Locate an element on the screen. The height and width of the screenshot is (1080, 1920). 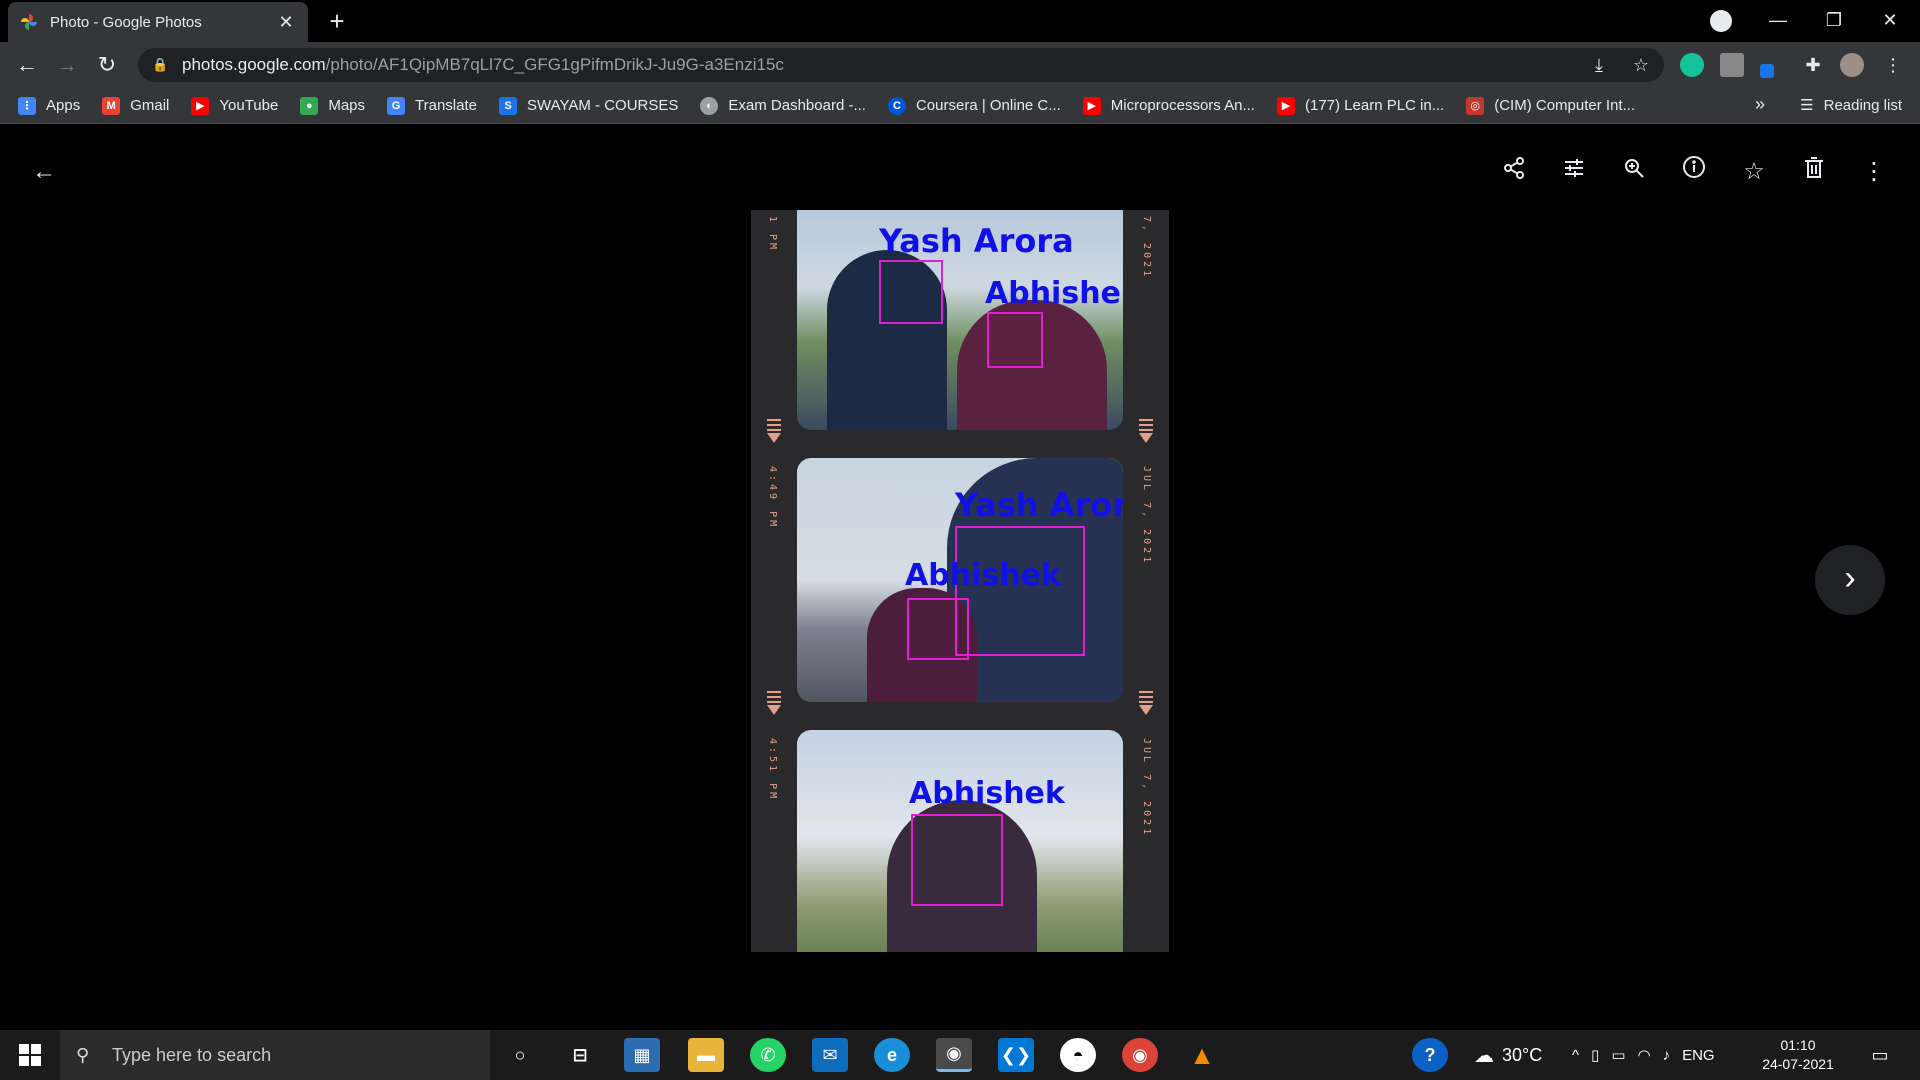
youtube-icon: ▶ is located at coordinates (1091, 105).